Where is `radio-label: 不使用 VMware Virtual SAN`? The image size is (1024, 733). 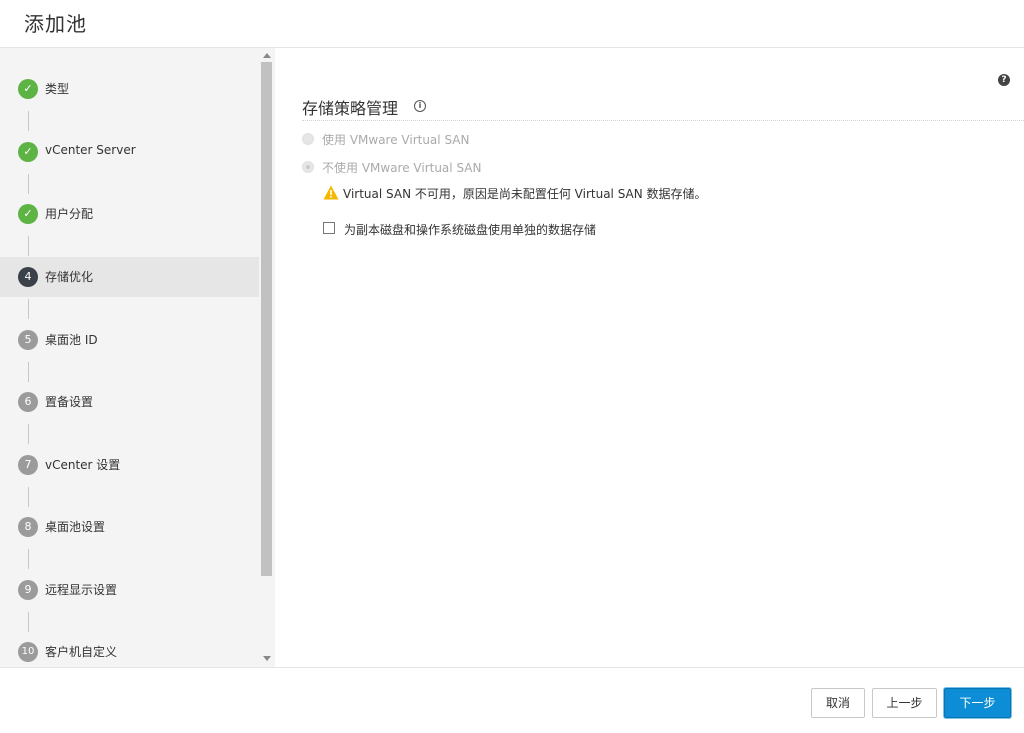 radio-label: 不使用 VMware Virtual SAN is located at coordinates (402, 168).